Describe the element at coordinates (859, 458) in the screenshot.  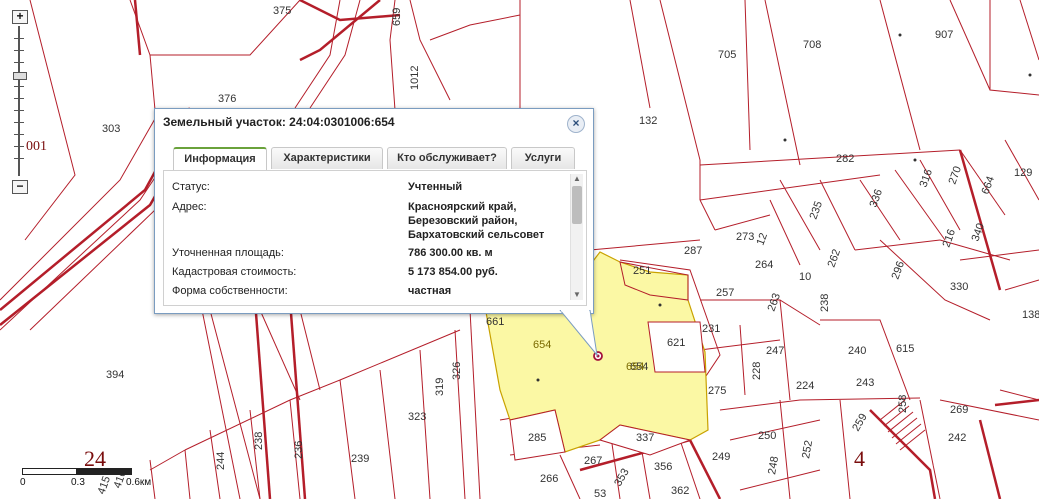
I see `district-number-label: 4` at that location.